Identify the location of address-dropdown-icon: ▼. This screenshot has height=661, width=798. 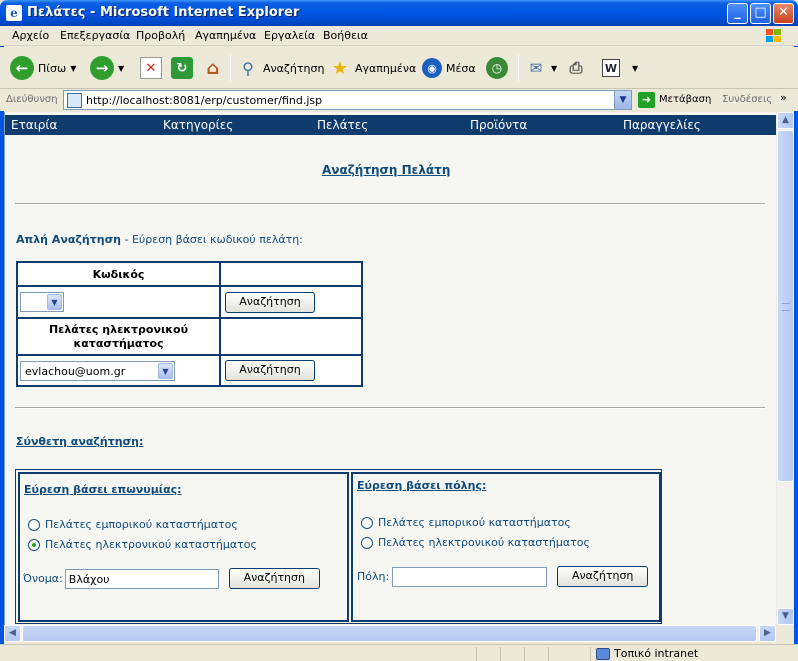
(622, 100).